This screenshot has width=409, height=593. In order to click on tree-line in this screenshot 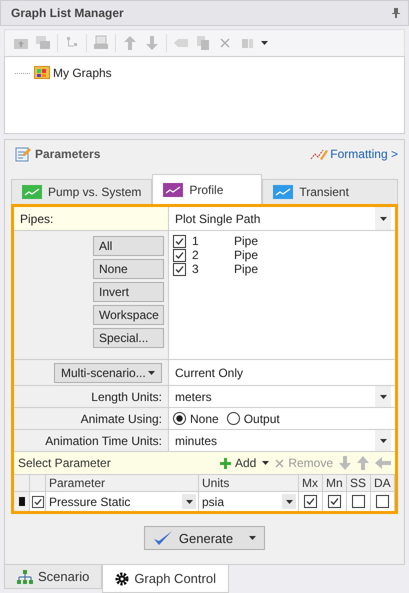, I will do `click(23, 73)`.